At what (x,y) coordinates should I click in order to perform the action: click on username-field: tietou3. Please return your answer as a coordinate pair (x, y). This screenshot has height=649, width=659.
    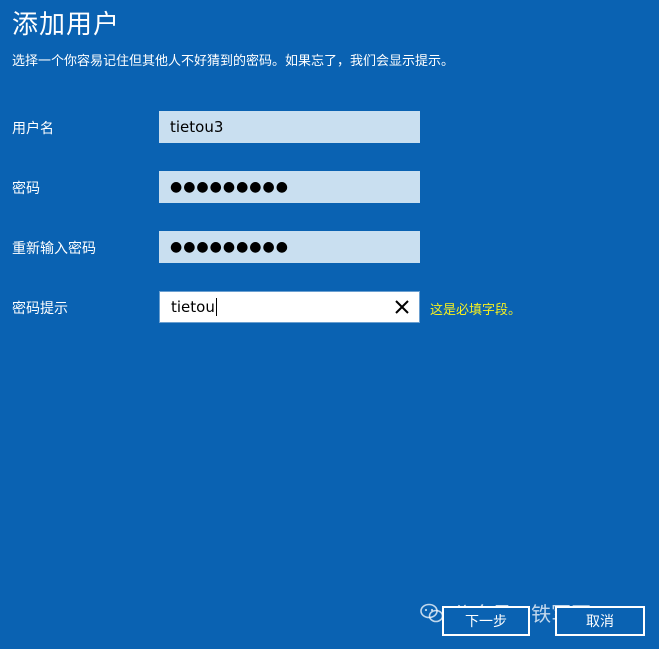
    Looking at the image, I should click on (289, 127).